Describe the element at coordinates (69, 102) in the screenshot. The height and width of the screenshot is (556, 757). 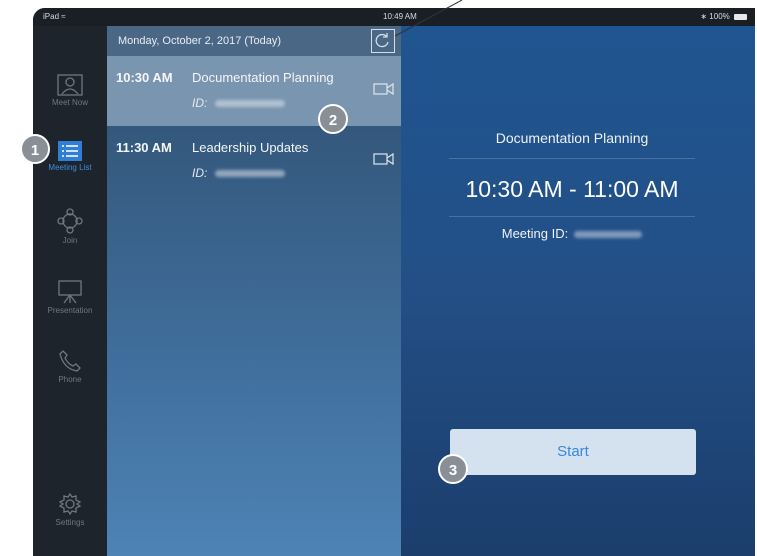
I see `rail-label-meet-now: Meet Now` at that location.